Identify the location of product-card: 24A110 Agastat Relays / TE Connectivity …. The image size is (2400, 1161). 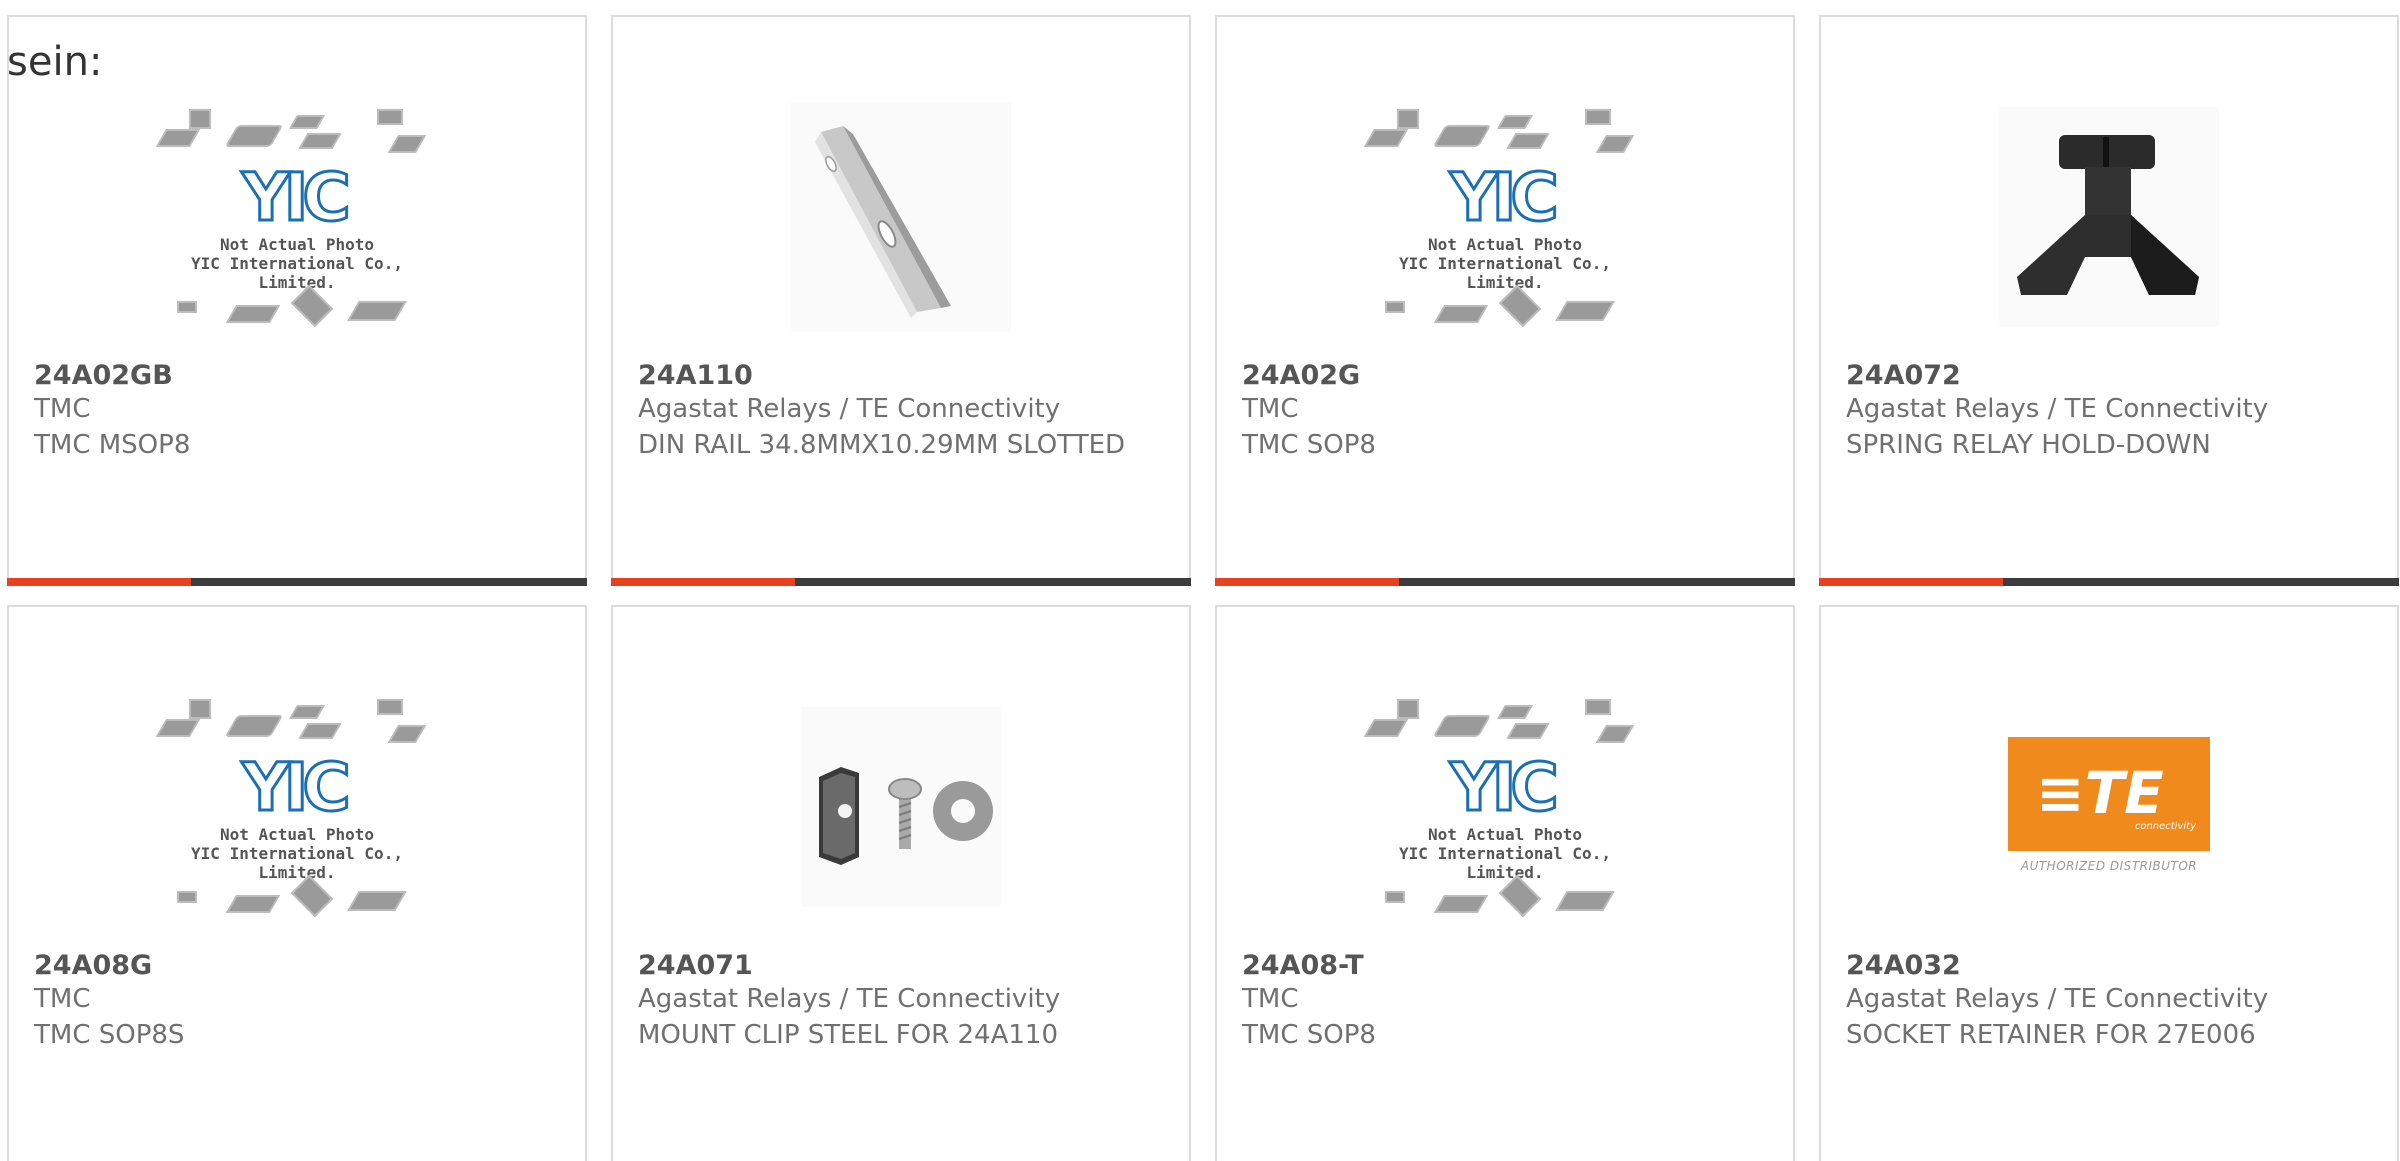
(901, 300).